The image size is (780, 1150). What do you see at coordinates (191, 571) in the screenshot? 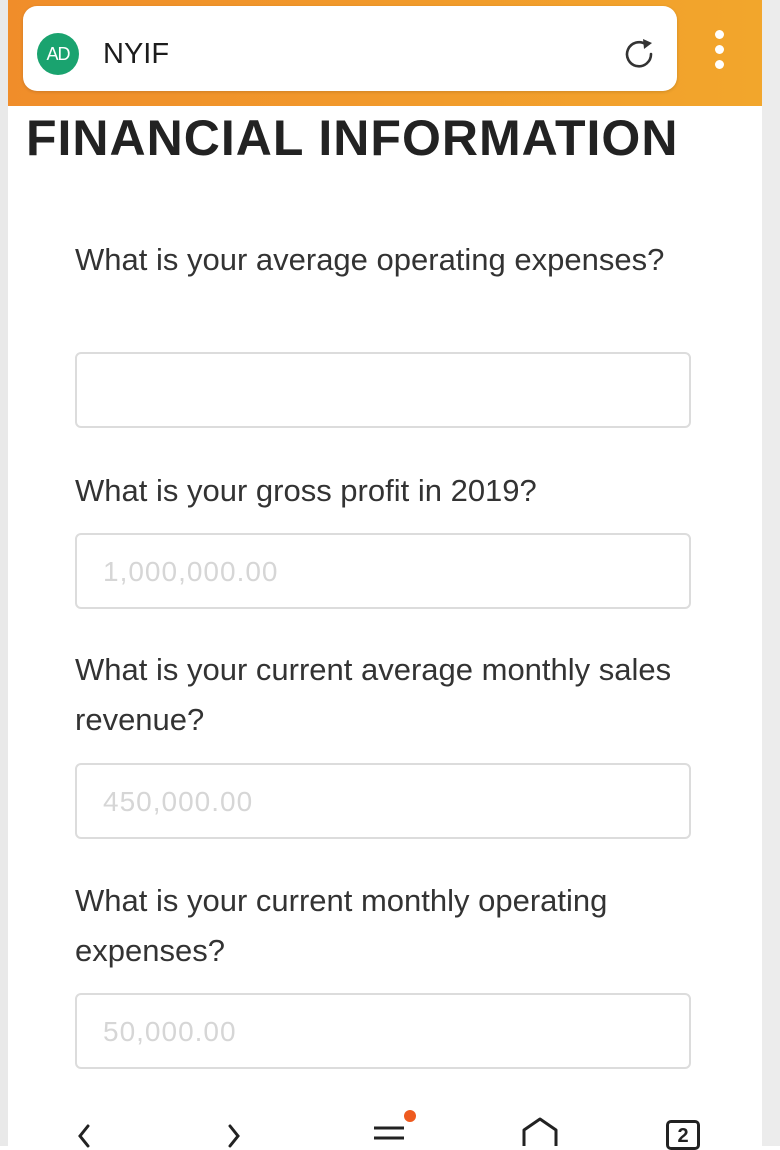
I see `input-placeholder: 1,000,000.00` at bounding box center [191, 571].